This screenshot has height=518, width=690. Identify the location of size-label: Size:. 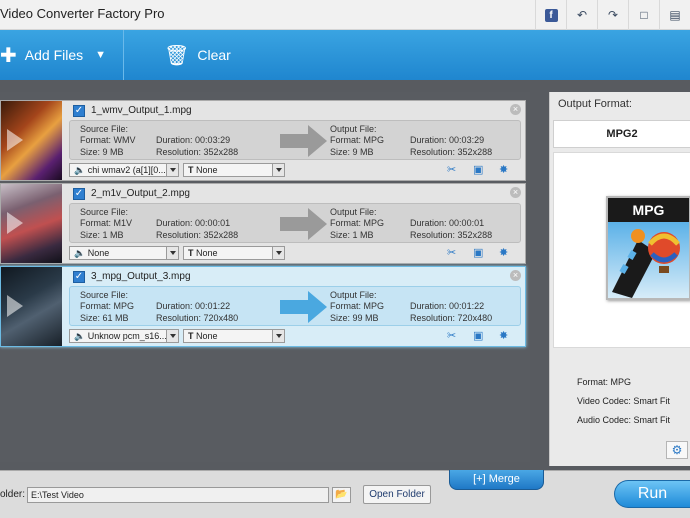
(340, 235).